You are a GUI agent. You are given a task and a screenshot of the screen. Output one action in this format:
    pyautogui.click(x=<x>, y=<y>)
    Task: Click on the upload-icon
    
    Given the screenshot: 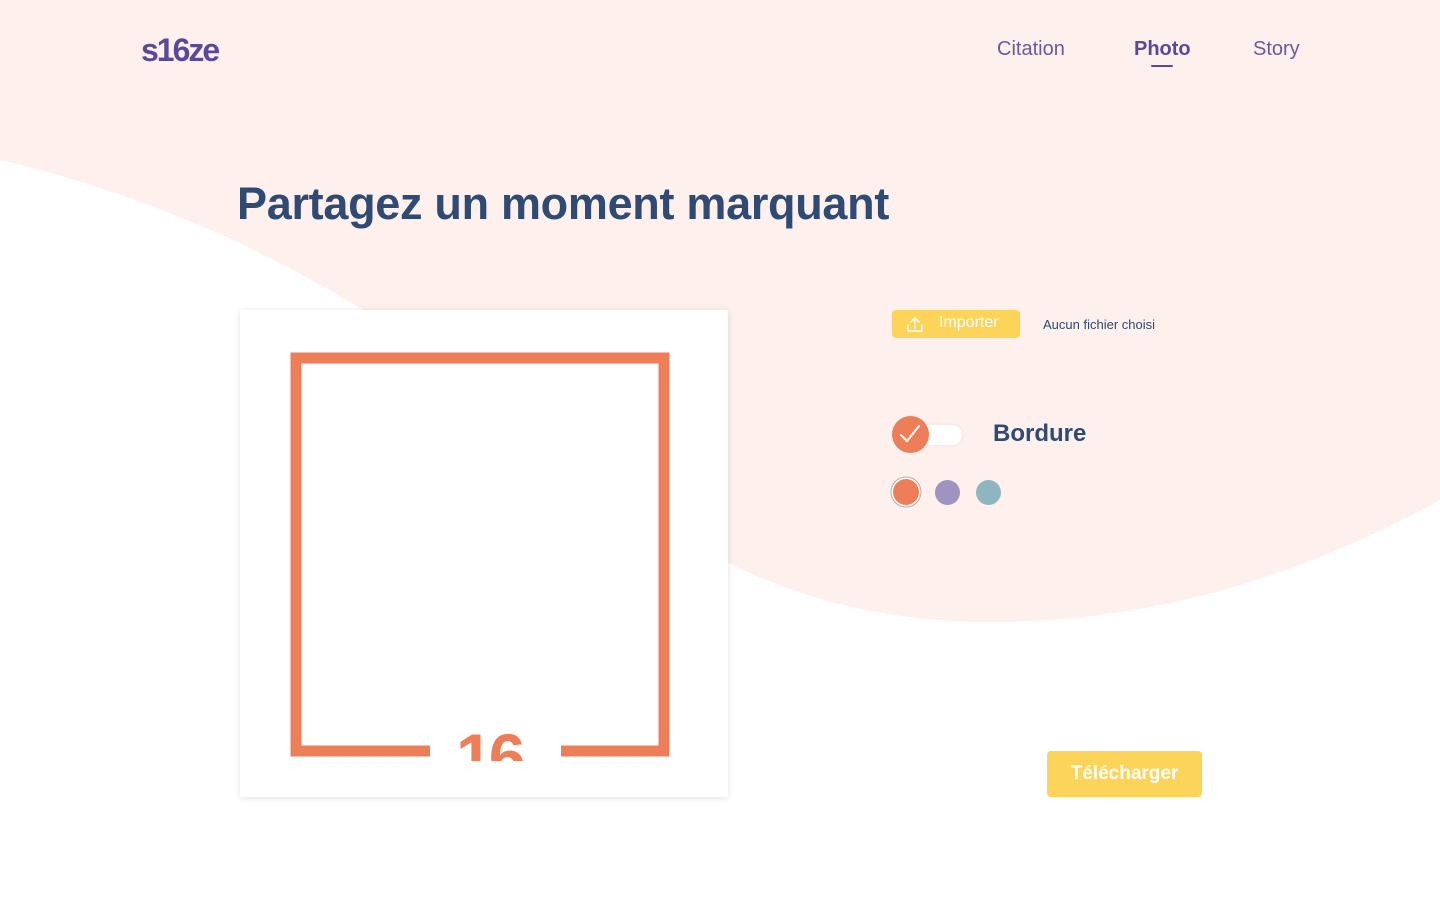 What is the action you would take?
    pyautogui.click(x=915, y=324)
    